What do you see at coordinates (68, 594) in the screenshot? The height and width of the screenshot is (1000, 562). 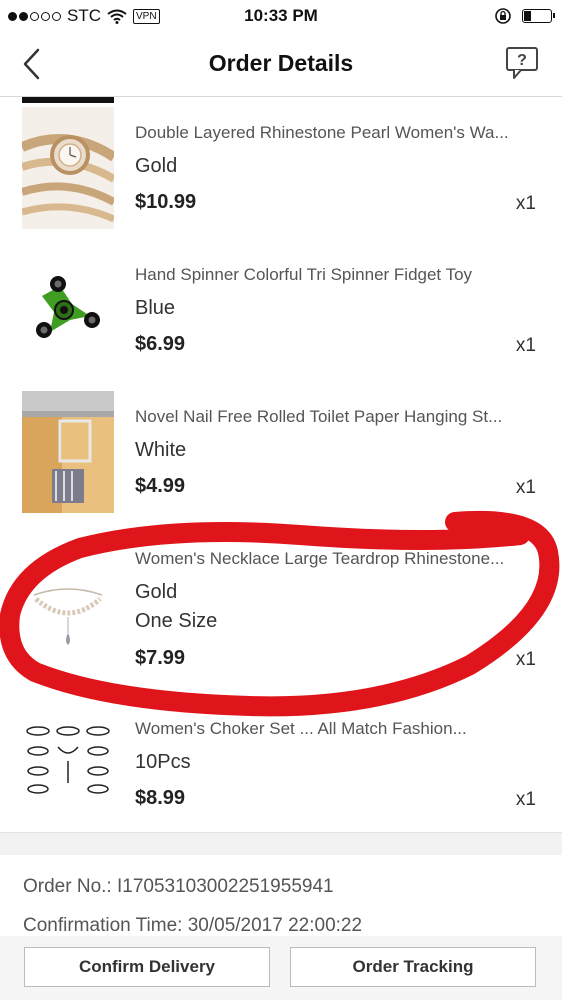 I see `necklace-image` at bounding box center [68, 594].